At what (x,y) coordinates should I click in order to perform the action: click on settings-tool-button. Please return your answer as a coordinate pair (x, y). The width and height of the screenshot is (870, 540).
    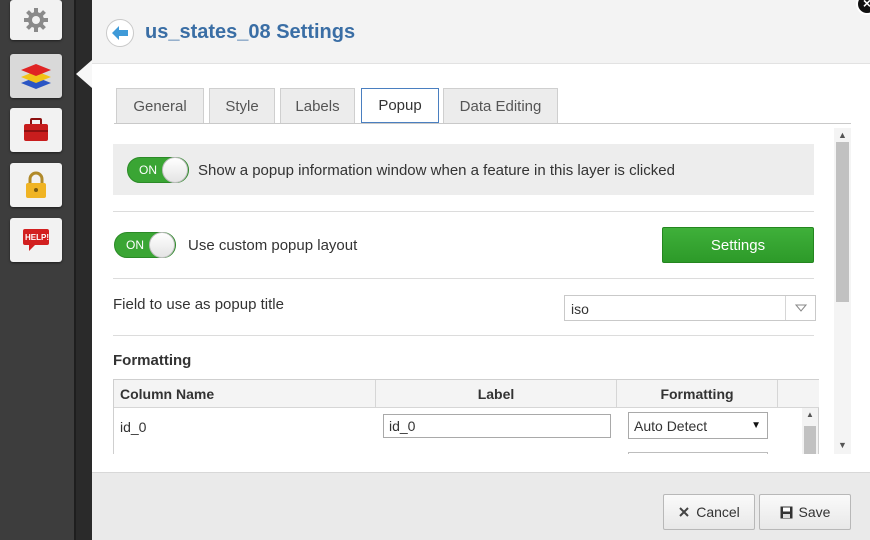
    Looking at the image, I should click on (36, 20).